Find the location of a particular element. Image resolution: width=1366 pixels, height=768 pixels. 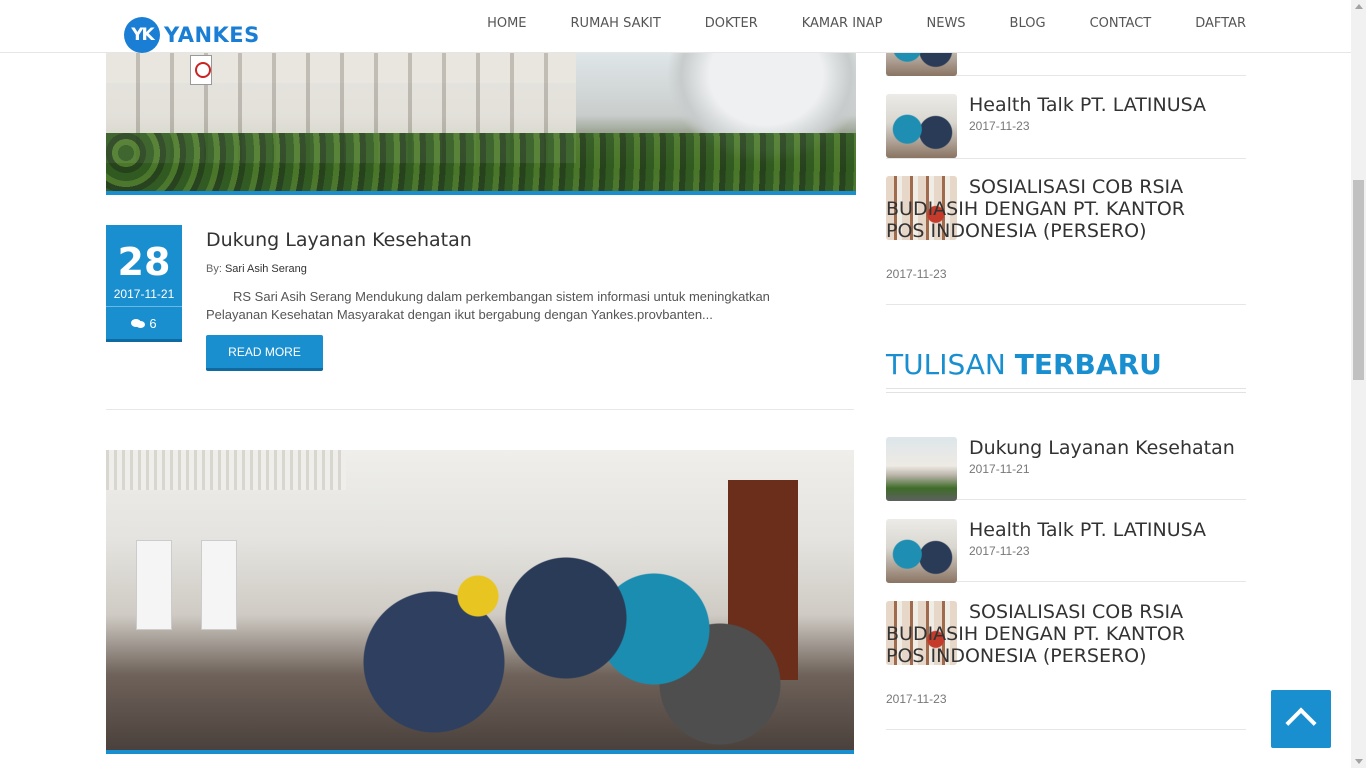

heading-bold: TERBARU is located at coordinates (1088, 364).